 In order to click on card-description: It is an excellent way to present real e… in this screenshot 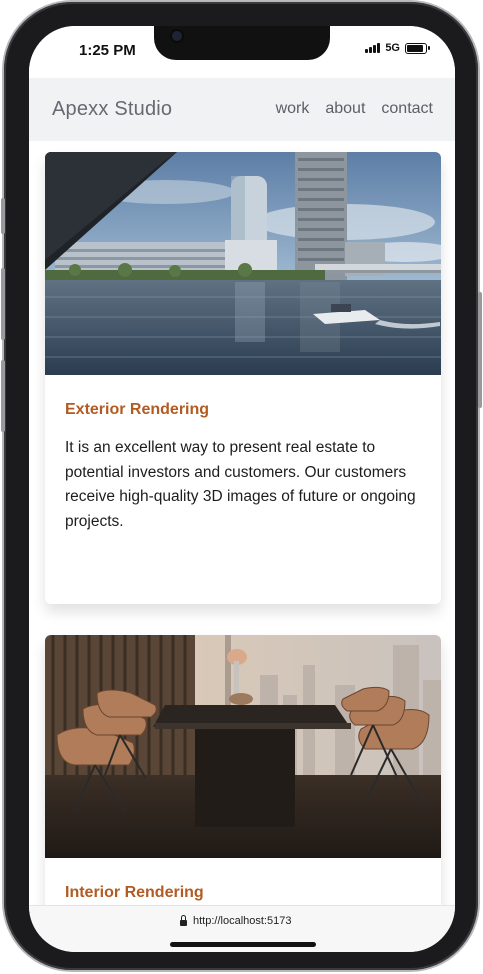, I will do `click(240, 484)`.